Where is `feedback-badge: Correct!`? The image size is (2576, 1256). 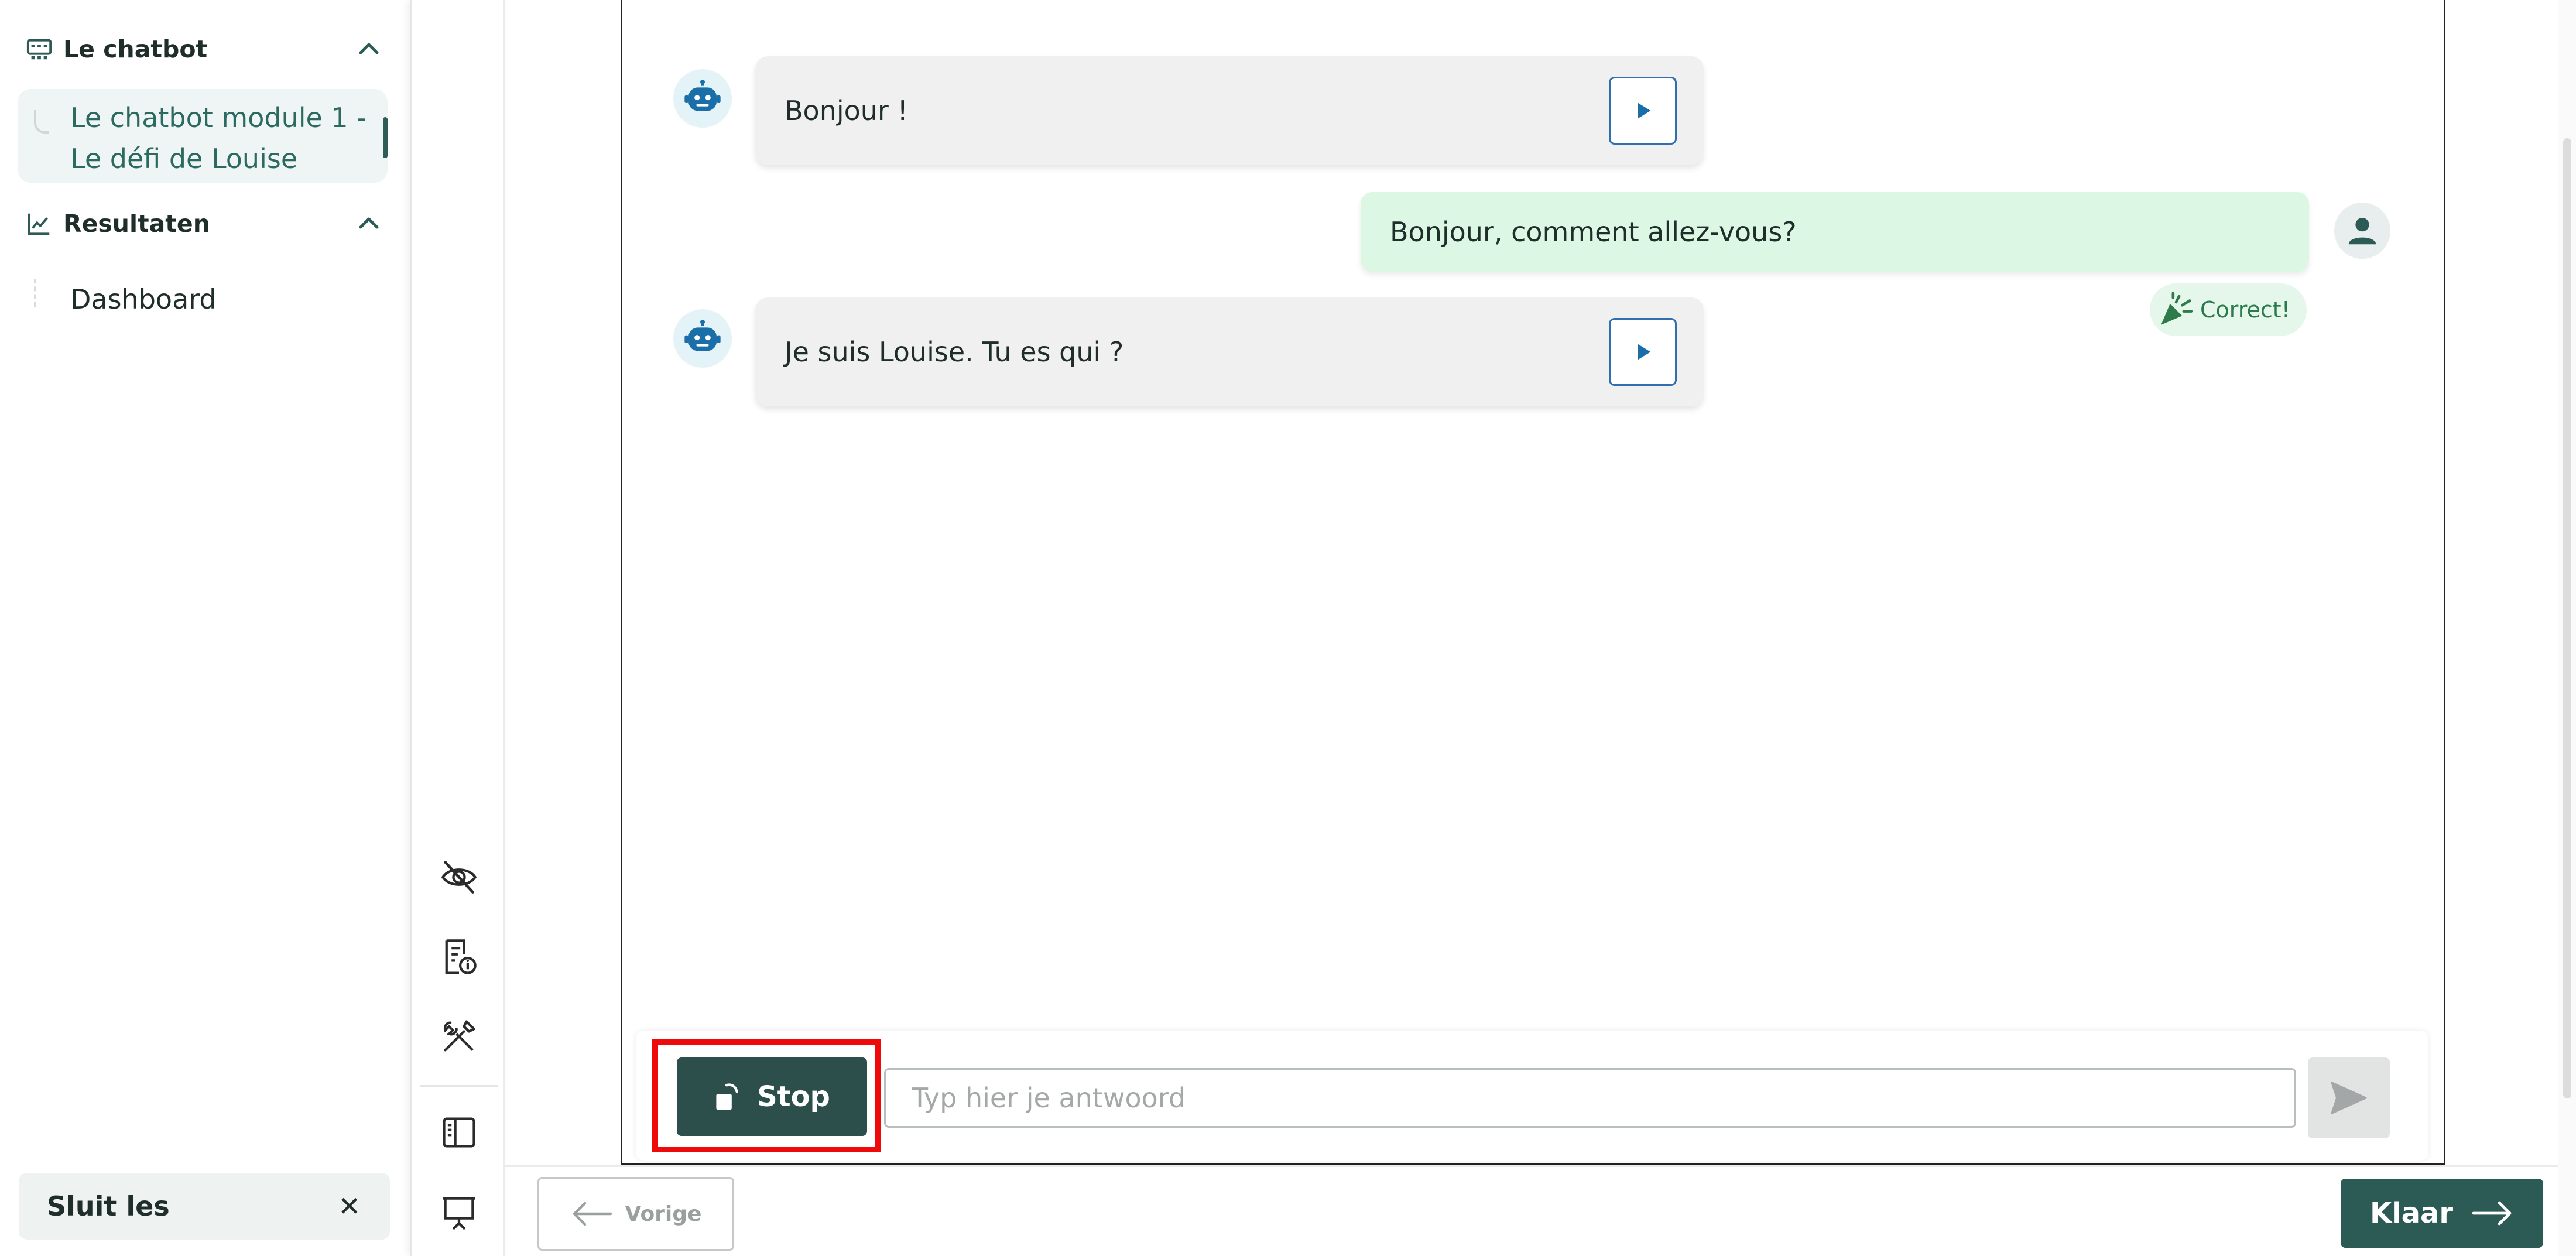
feedback-badge: Correct! is located at coordinates (2228, 309).